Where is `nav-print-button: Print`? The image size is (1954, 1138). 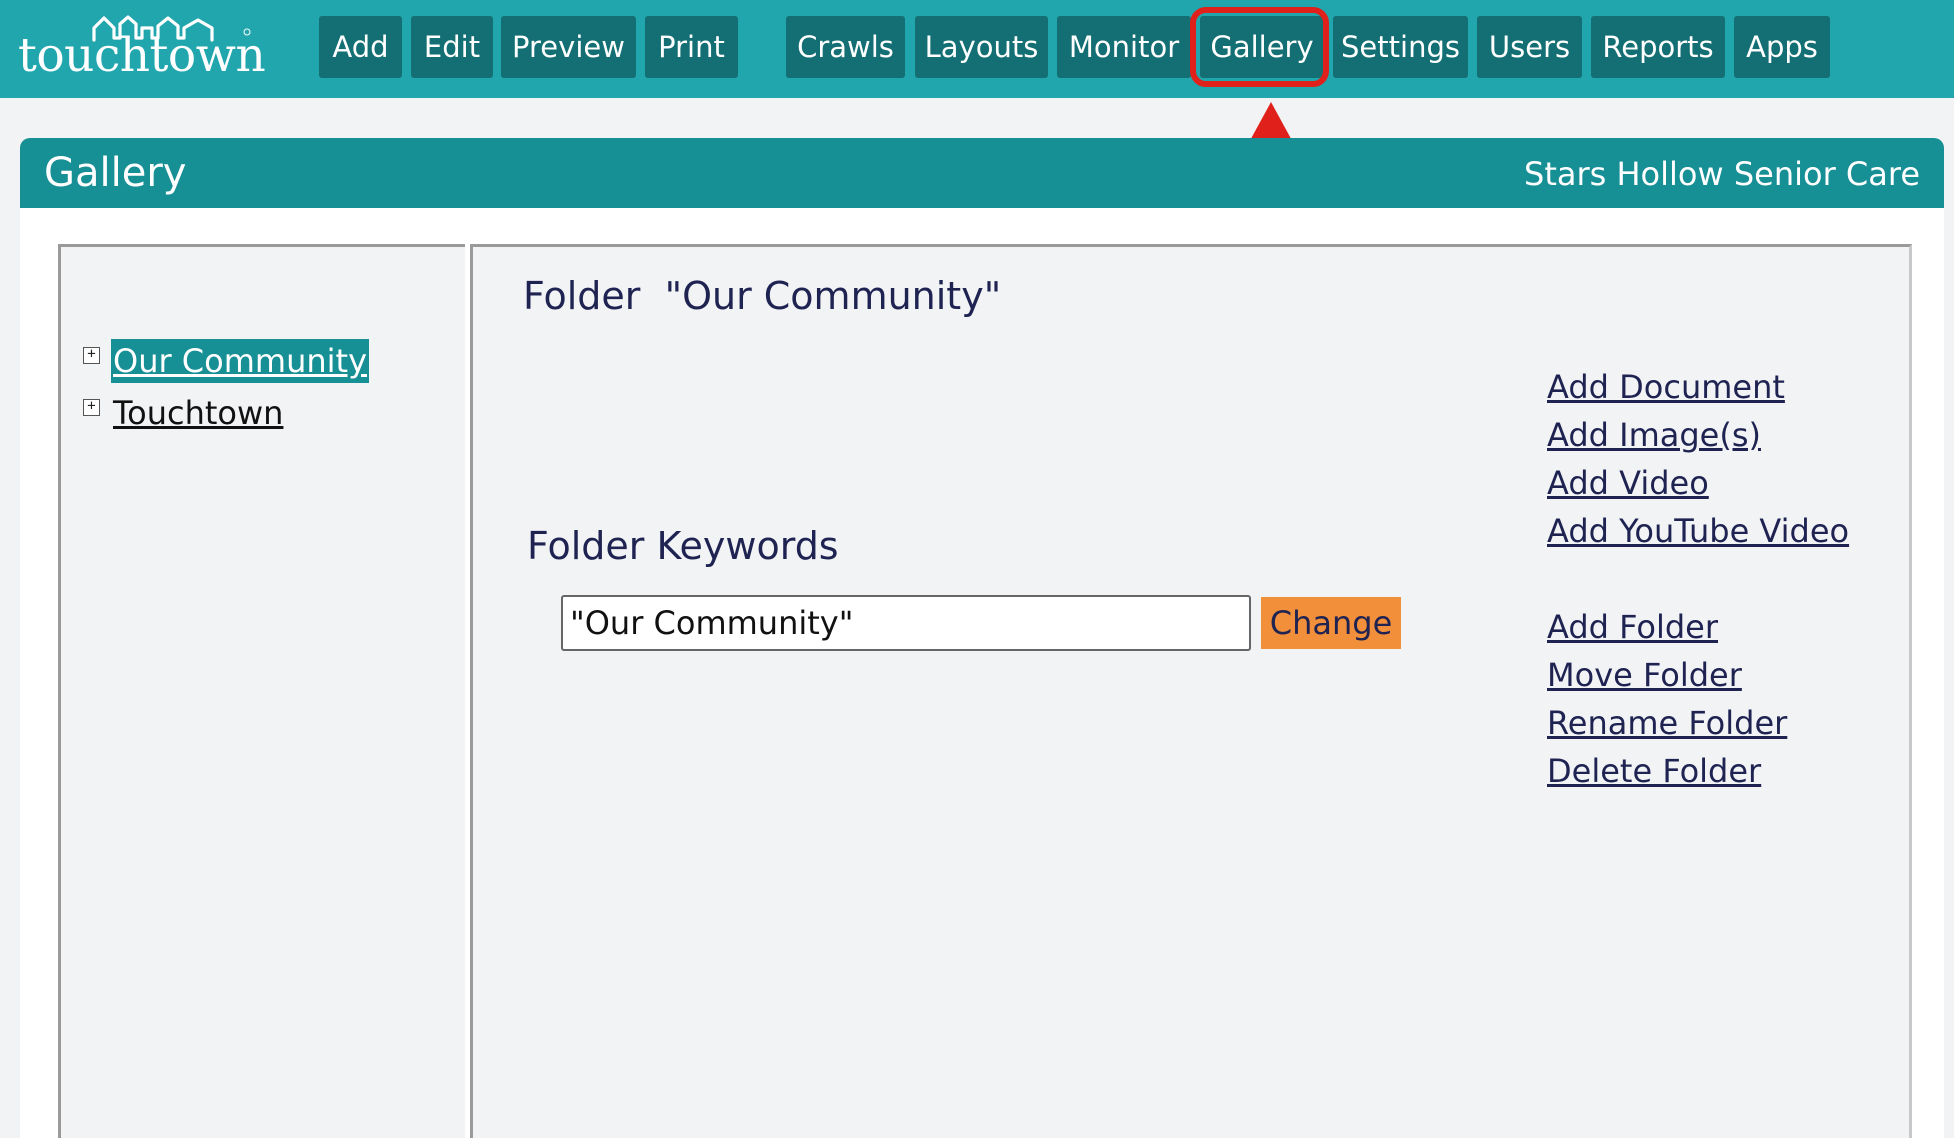
nav-print-button: Print is located at coordinates (691, 47).